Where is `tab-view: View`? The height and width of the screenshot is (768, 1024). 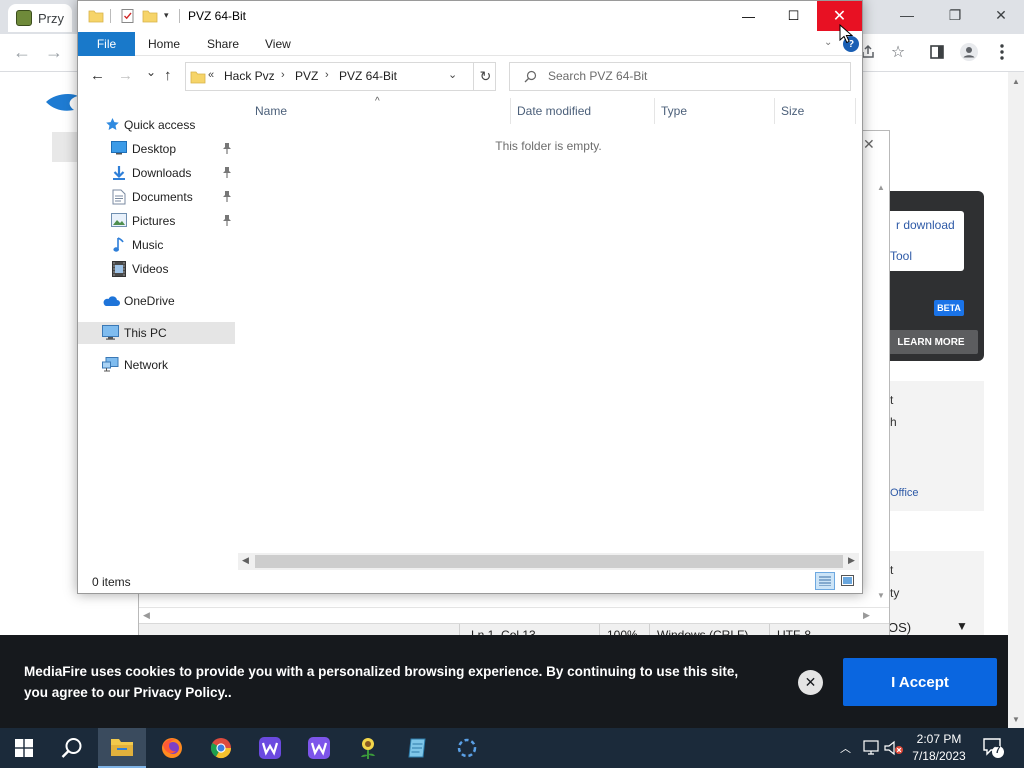 tab-view: View is located at coordinates (278, 44).